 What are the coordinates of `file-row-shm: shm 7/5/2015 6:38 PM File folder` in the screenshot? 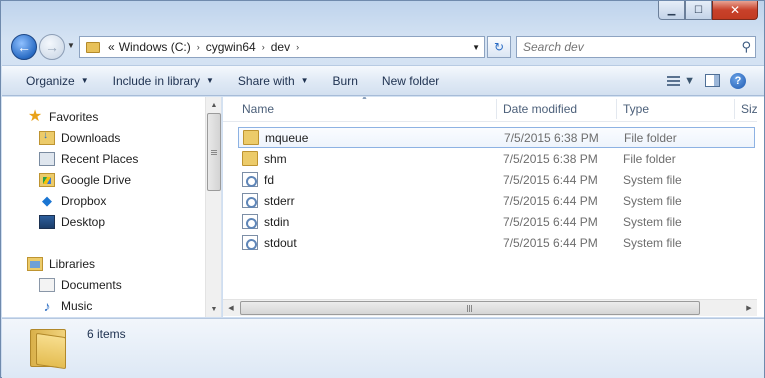 It's located at (496, 158).